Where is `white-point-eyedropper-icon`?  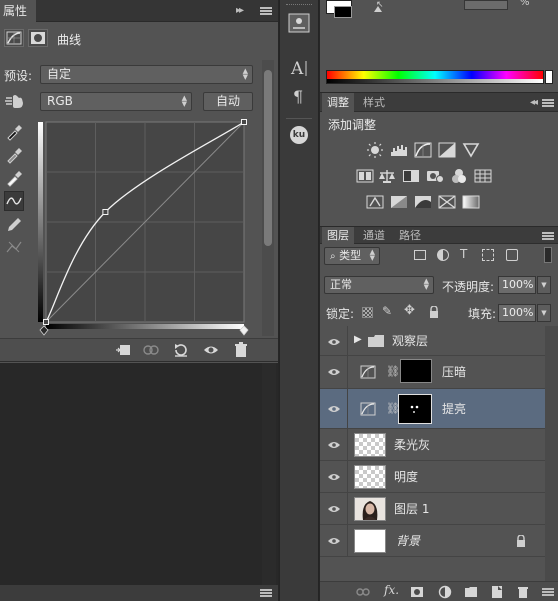
white-point-eyedropper-icon is located at coordinates (14, 178).